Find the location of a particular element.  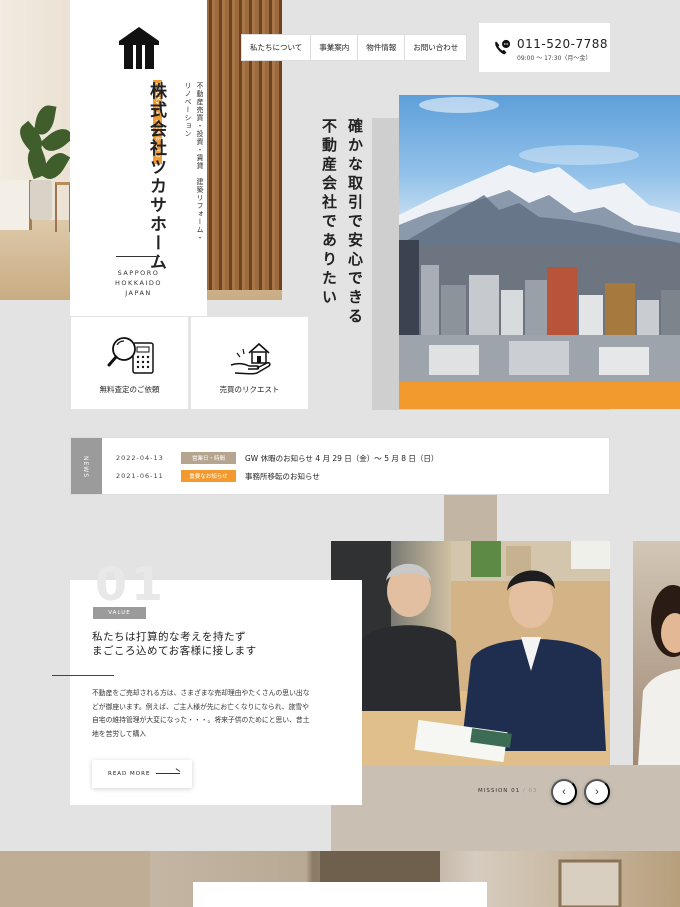

value-number: 01 is located at coordinates (131, 584).